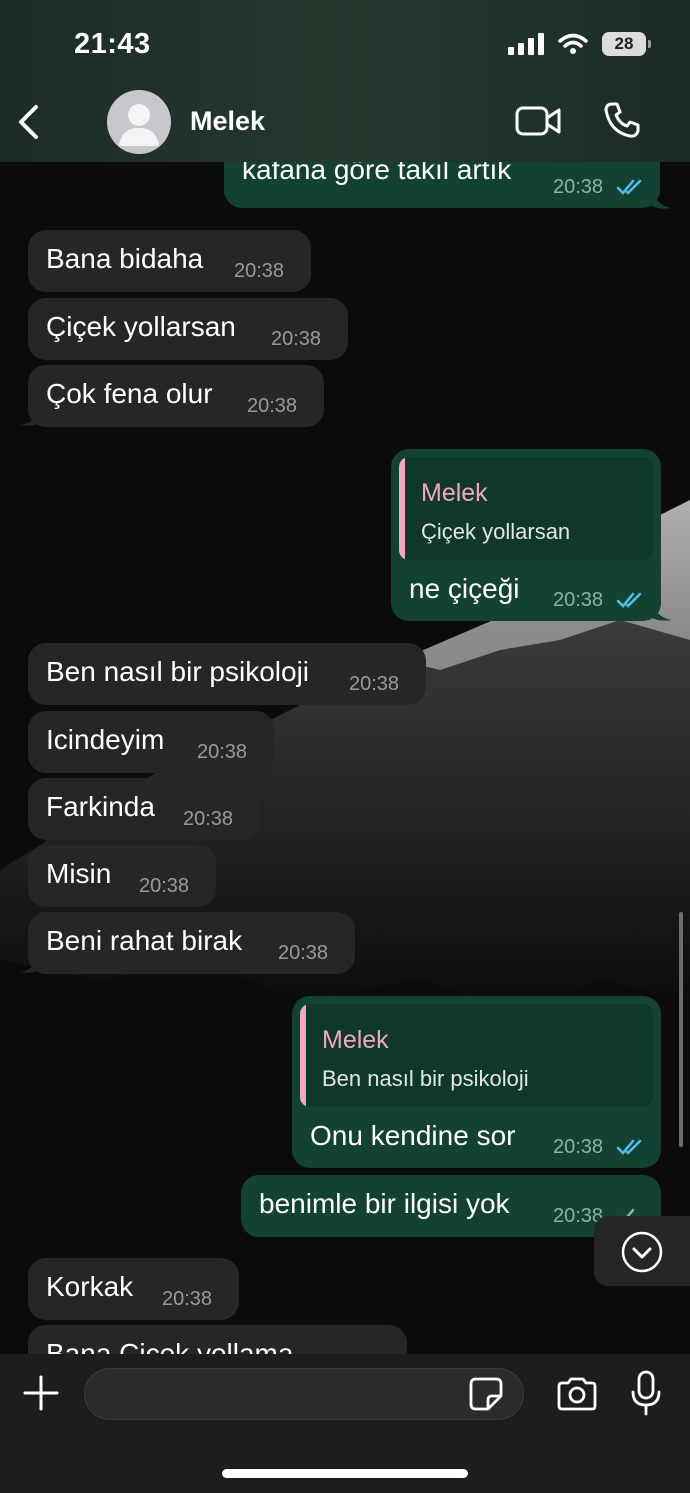 This screenshot has width=690, height=1493. Describe the element at coordinates (577, 1394) in the screenshot. I see `camera-icon` at that location.